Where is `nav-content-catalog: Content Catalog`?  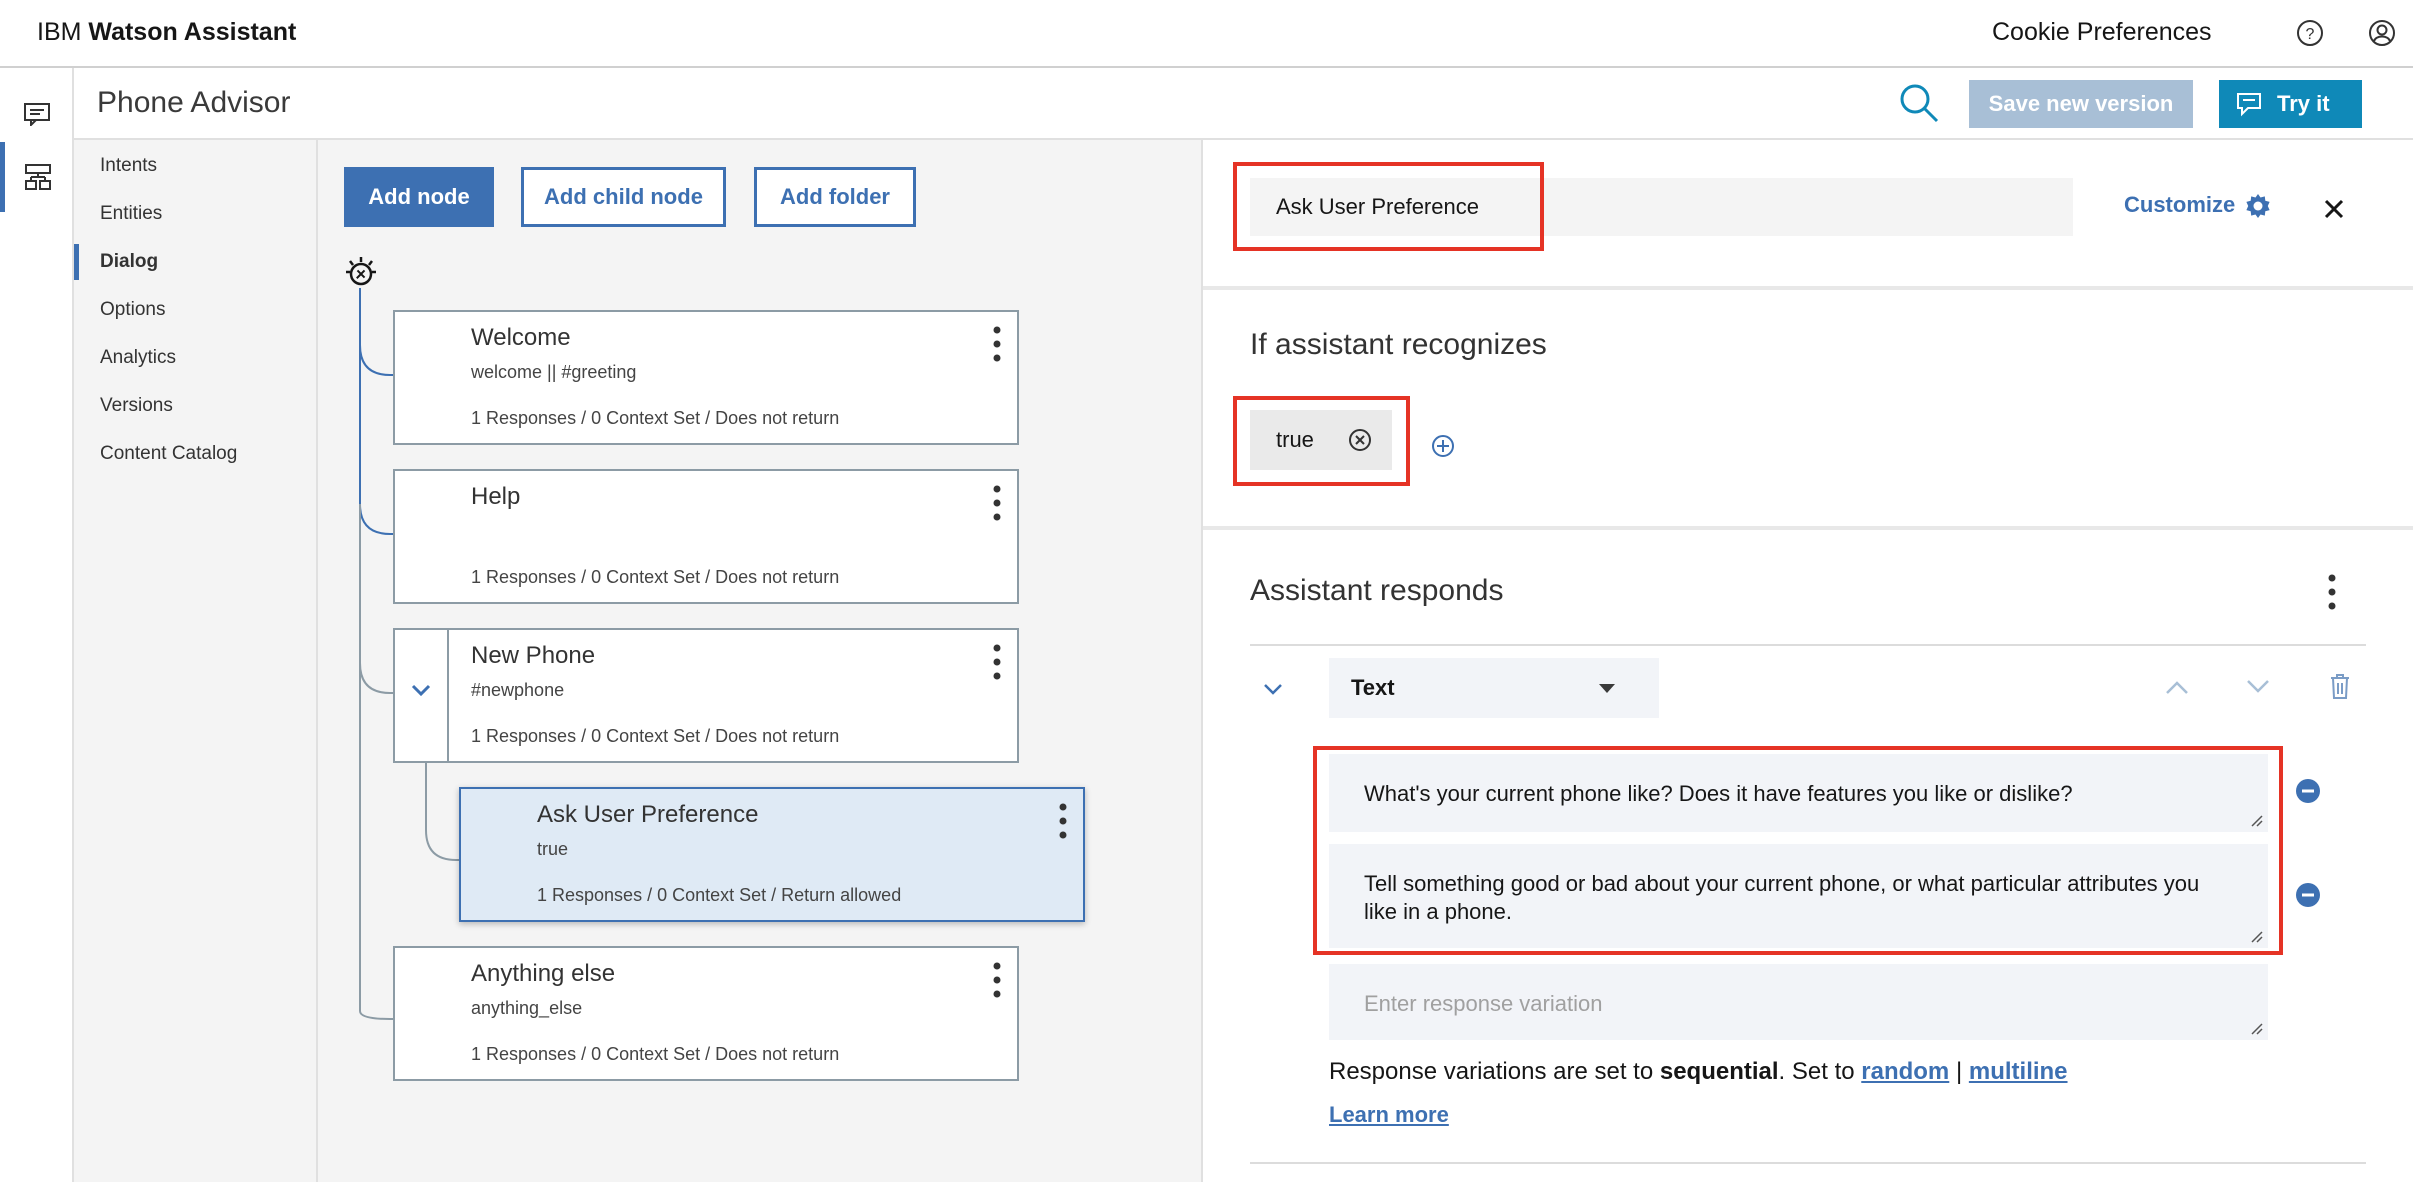
nav-content-catalog: Content Catalog is located at coordinates (194, 454).